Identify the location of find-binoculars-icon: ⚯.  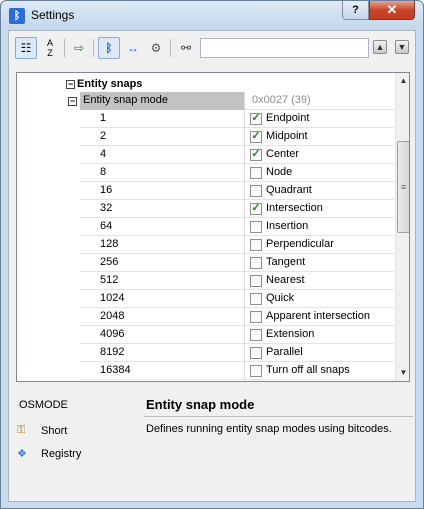
(186, 48).